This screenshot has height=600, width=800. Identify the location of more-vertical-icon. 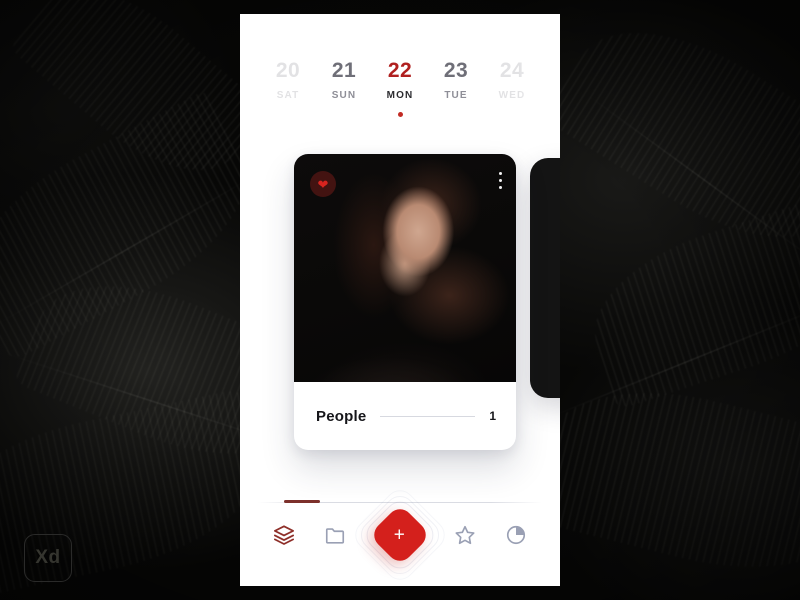
(500, 180).